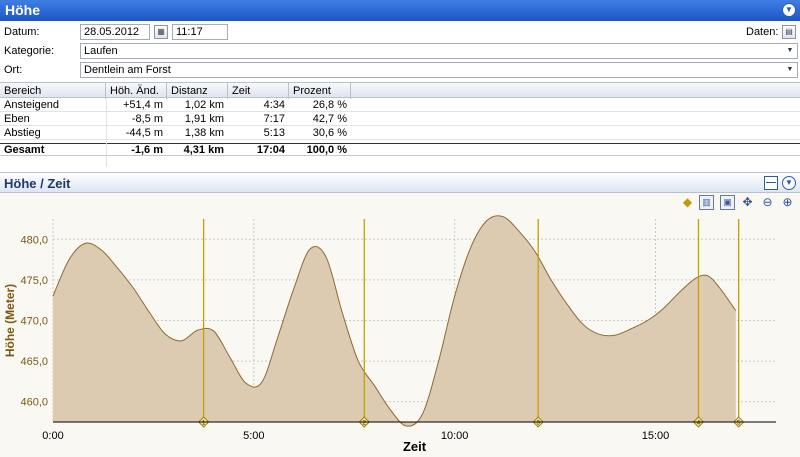 Image resolution: width=800 pixels, height=457 pixels. What do you see at coordinates (767, 202) in the screenshot?
I see `zoom-out-icon: ⊖` at bounding box center [767, 202].